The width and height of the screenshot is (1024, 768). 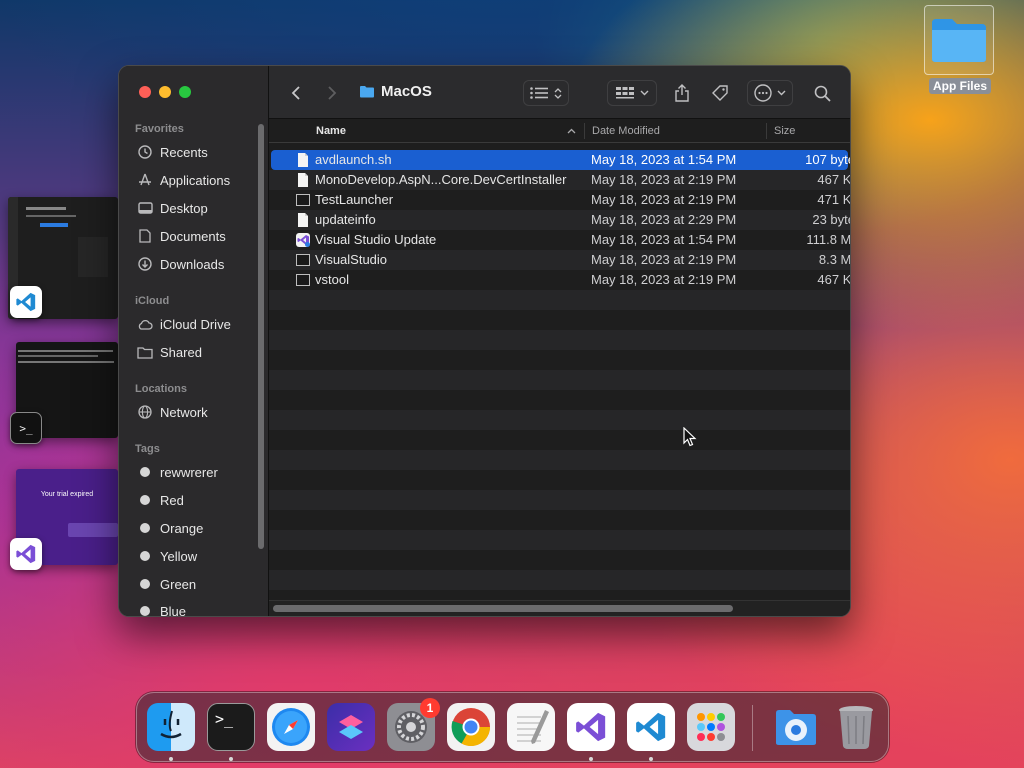 What do you see at coordinates (172, 500) in the screenshot?
I see `sidebar-item-label: Red` at bounding box center [172, 500].